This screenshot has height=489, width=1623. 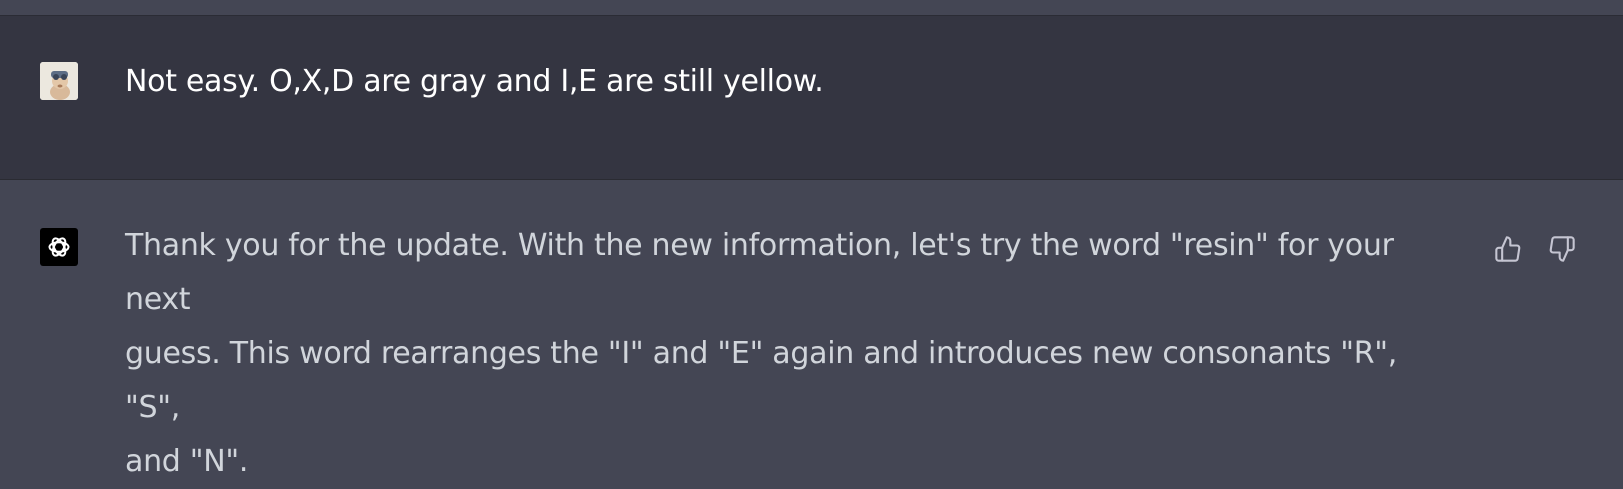 What do you see at coordinates (59, 81) in the screenshot?
I see `user-avatar-icon` at bounding box center [59, 81].